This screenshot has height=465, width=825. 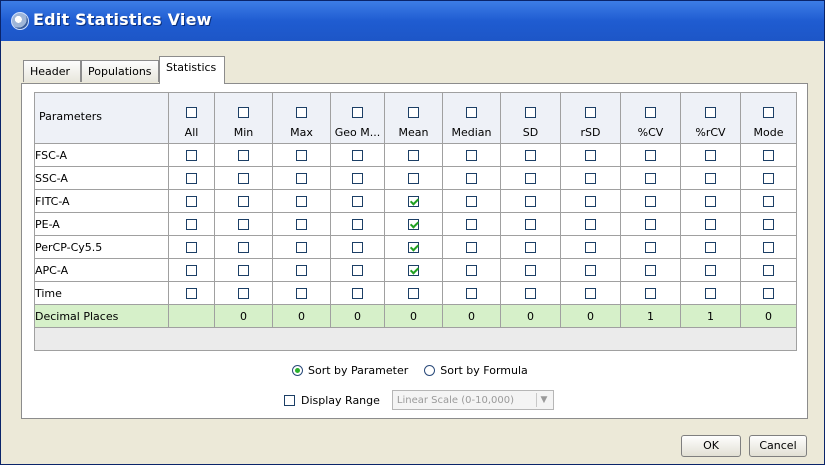 I want to click on decimal-places-value, so click(x=191, y=316).